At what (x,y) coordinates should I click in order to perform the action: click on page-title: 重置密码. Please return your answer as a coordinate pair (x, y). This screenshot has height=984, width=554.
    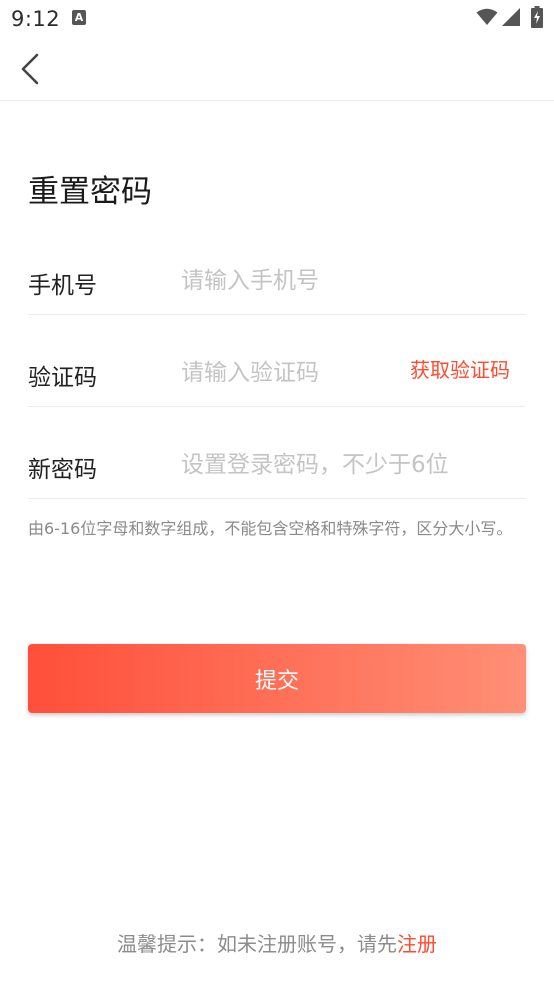
    Looking at the image, I should click on (90, 192).